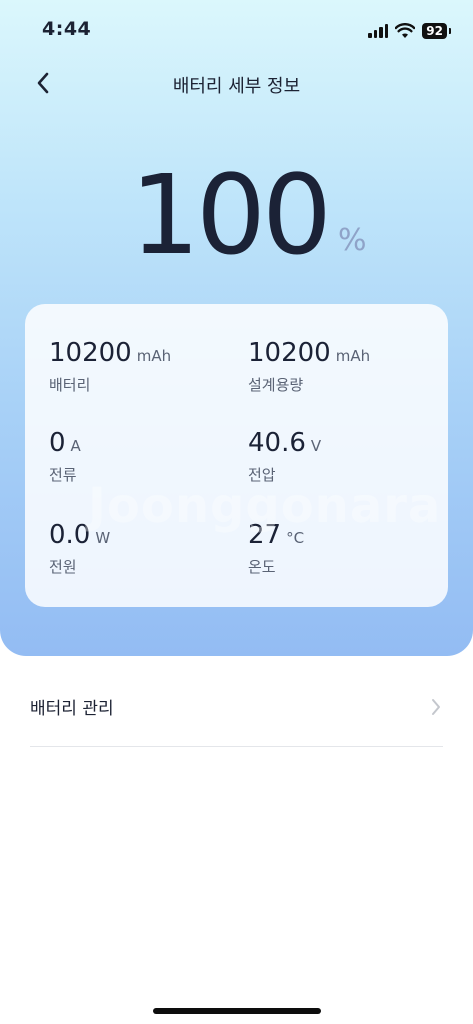  Describe the element at coordinates (262, 567) in the screenshot. I see `stat-label: 온도` at that location.